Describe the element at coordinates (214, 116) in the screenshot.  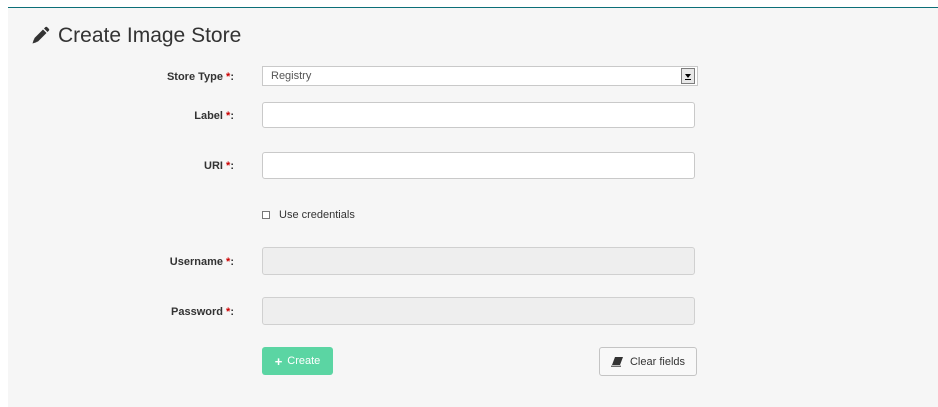
I see `label-field-label: Label *:` at that location.